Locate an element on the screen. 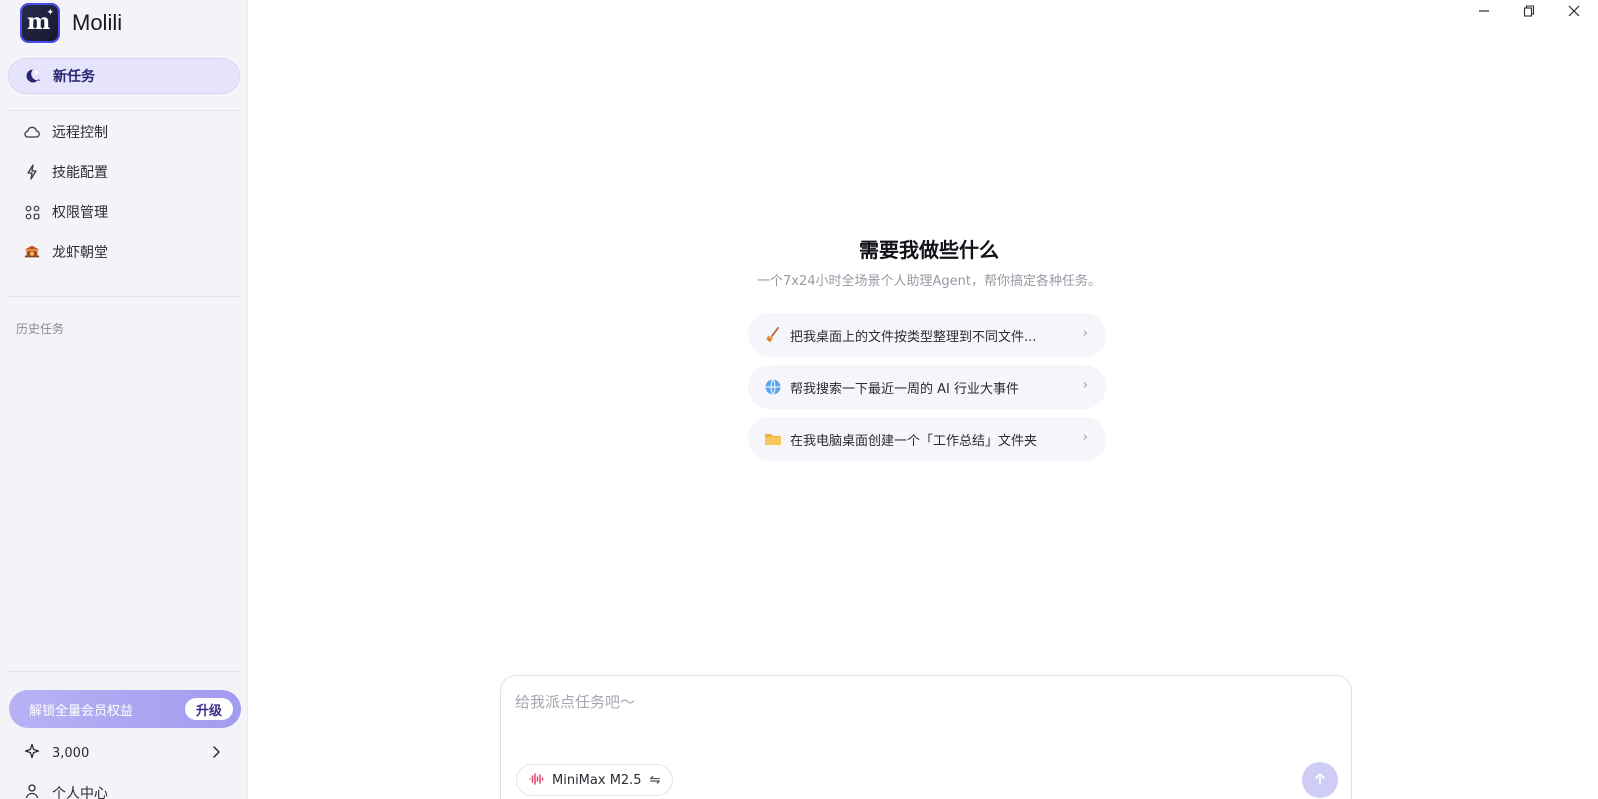 The image size is (1598, 799). sidebar-item-lobster-court: 龙虾朝堂 is located at coordinates (124, 252).